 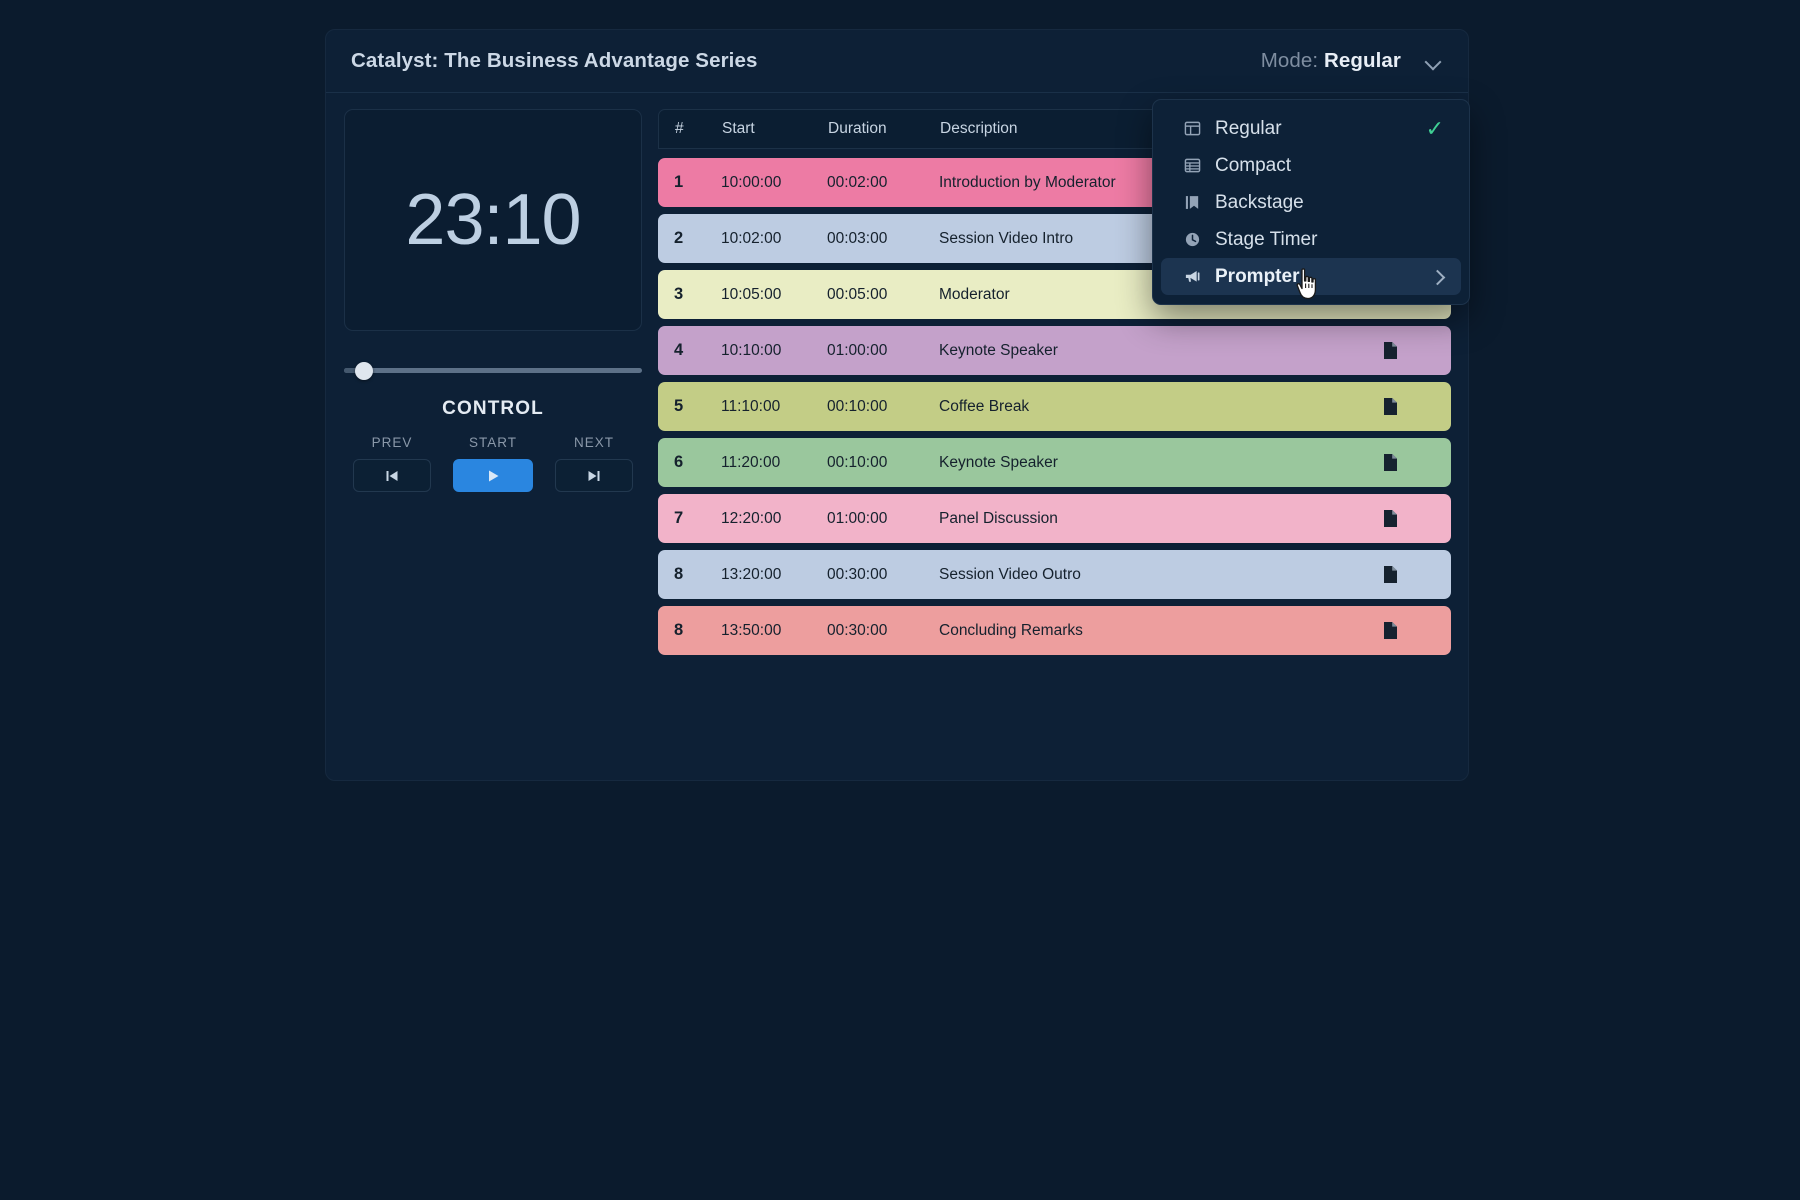 I want to click on progress-track, so click(x=493, y=370).